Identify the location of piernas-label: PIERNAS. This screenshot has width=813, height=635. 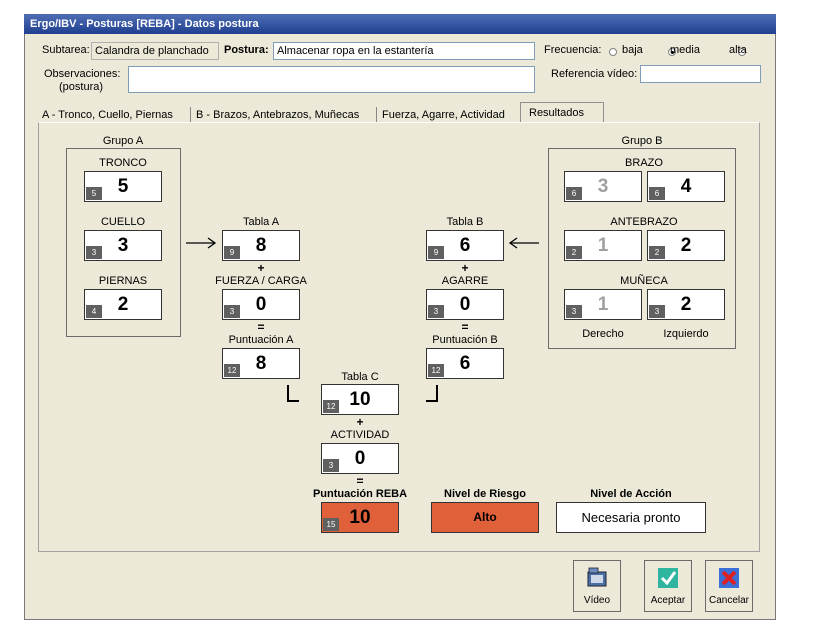
(123, 281).